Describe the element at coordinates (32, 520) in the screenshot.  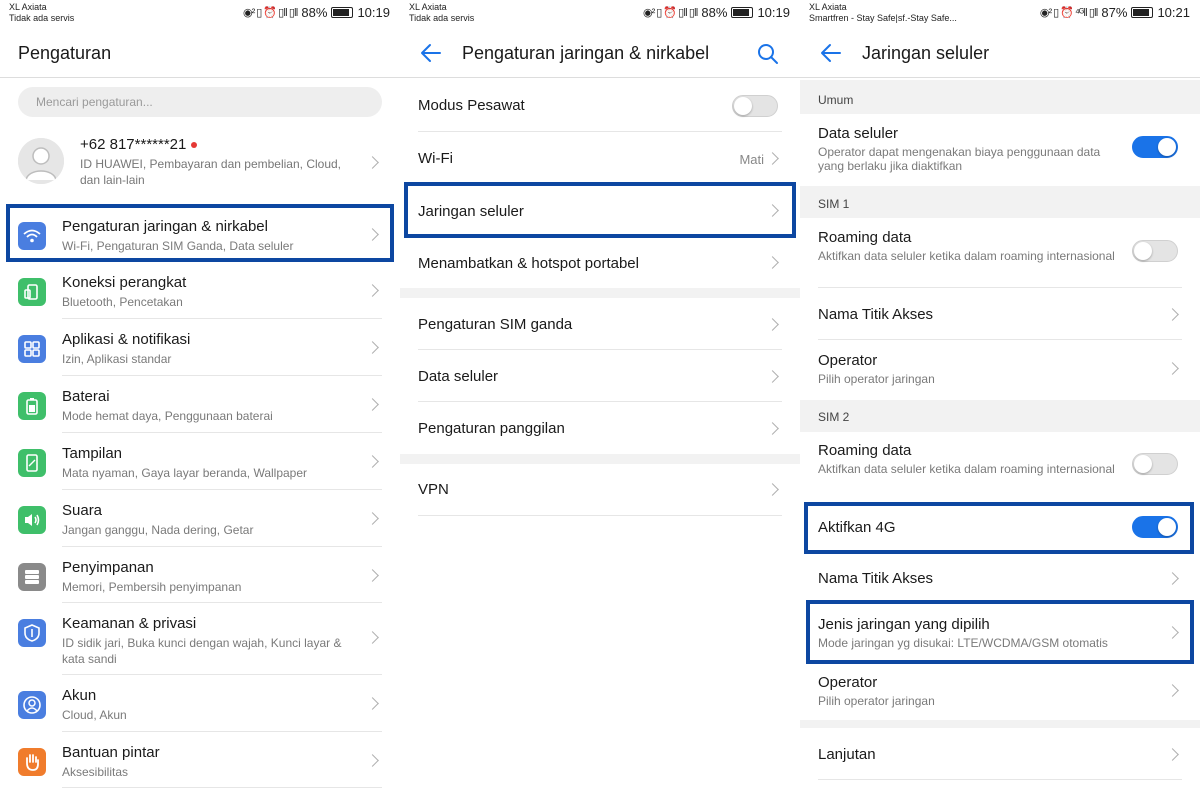
I see `speaker-icon` at that location.